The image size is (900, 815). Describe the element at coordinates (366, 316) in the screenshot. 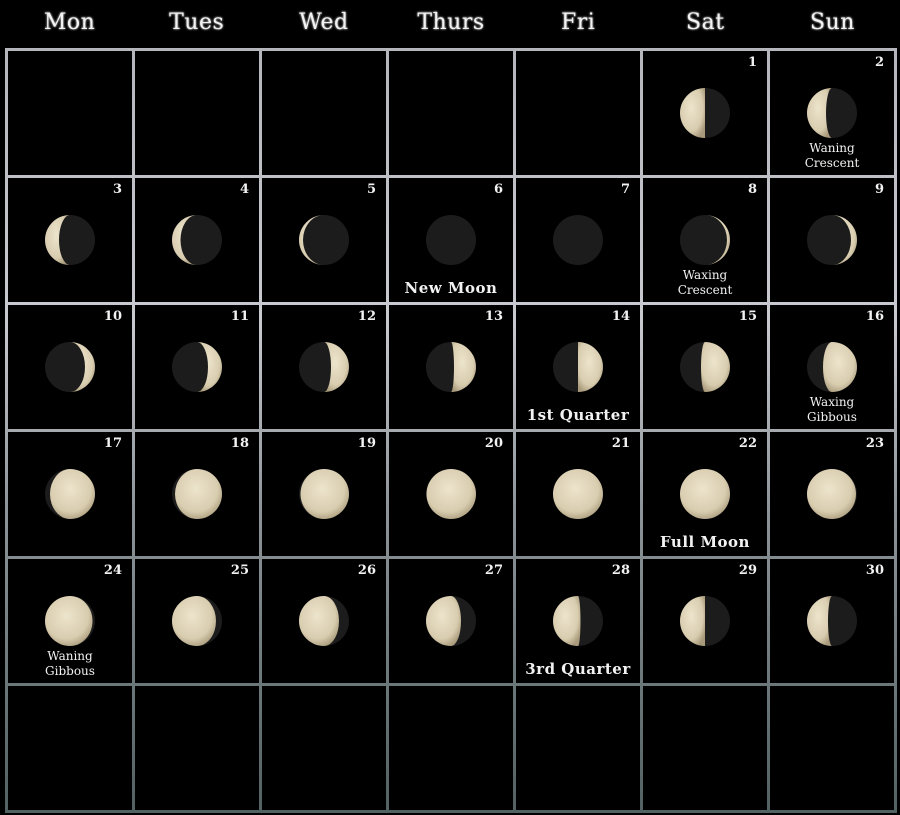

I see `day-number: 12` at that location.